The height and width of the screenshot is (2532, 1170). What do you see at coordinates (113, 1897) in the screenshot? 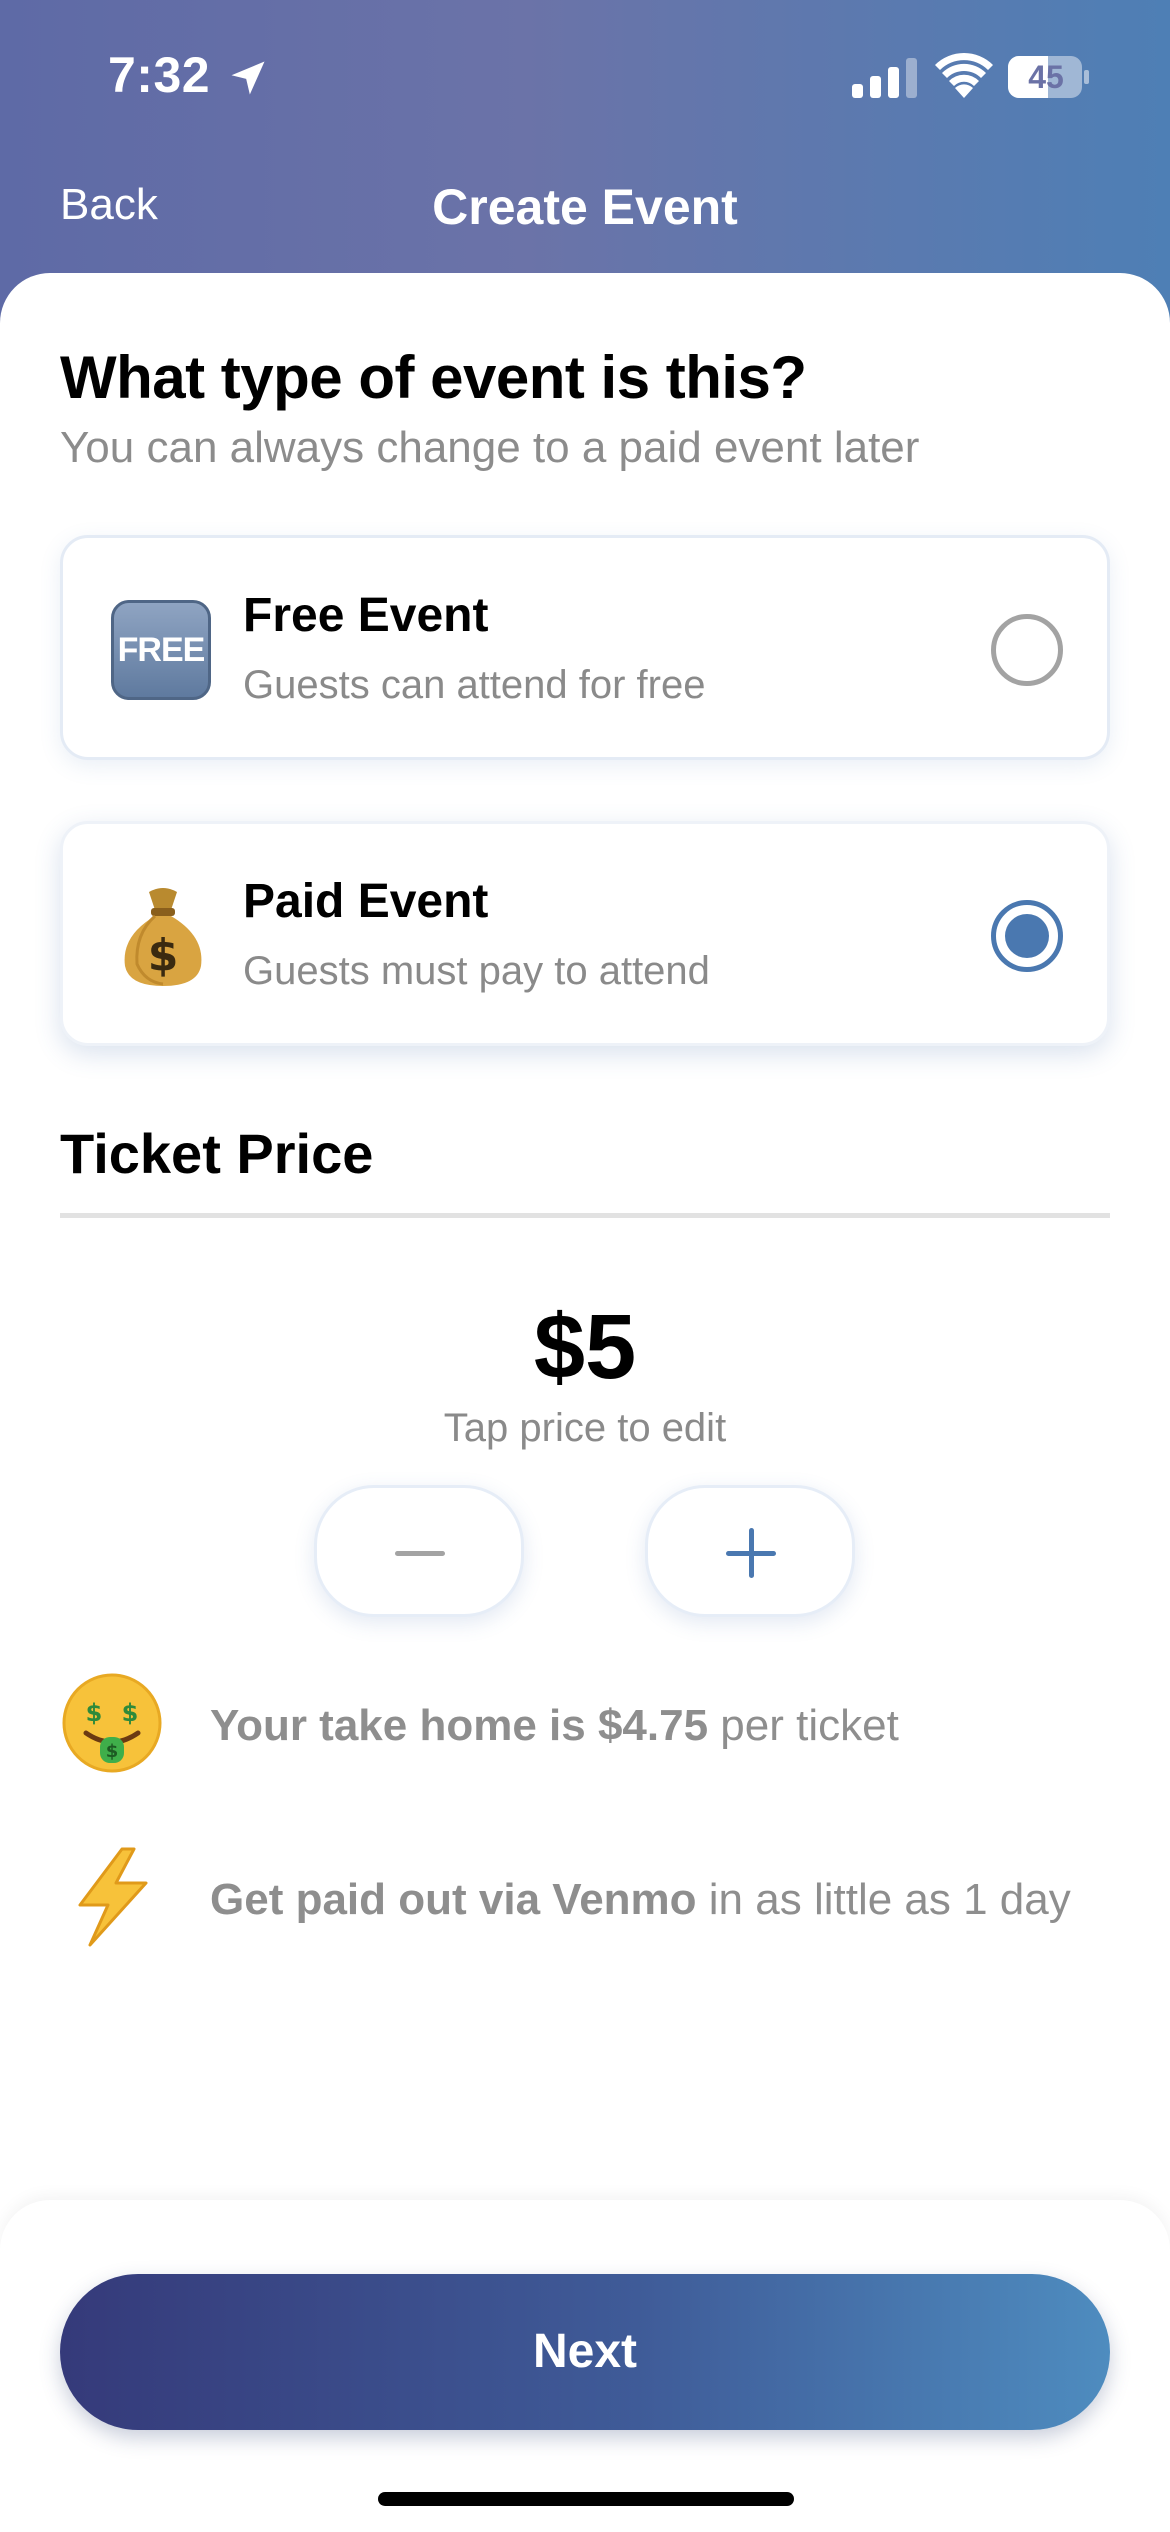
I see `lightning-bolt-icon` at bounding box center [113, 1897].